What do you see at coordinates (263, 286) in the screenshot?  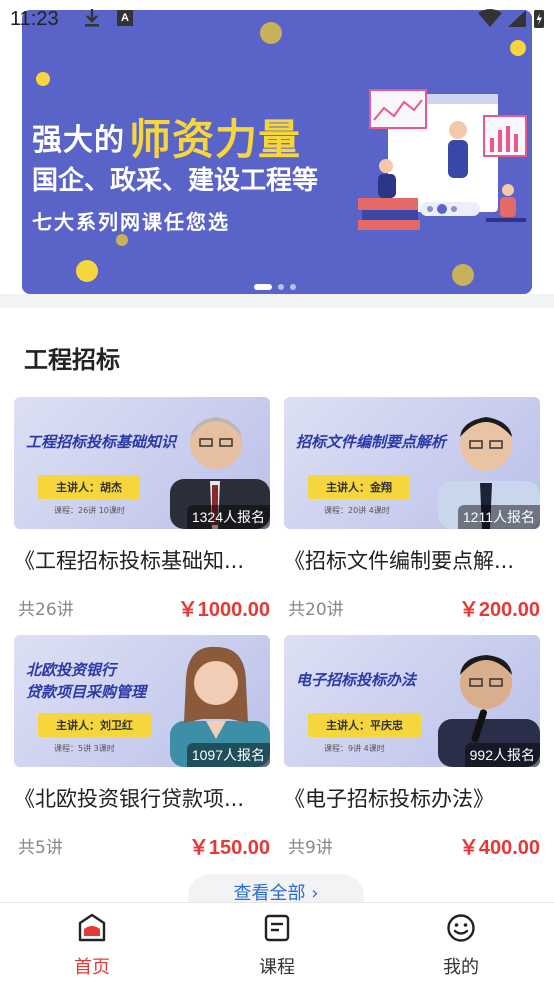 I see `pager-dot-active` at bounding box center [263, 286].